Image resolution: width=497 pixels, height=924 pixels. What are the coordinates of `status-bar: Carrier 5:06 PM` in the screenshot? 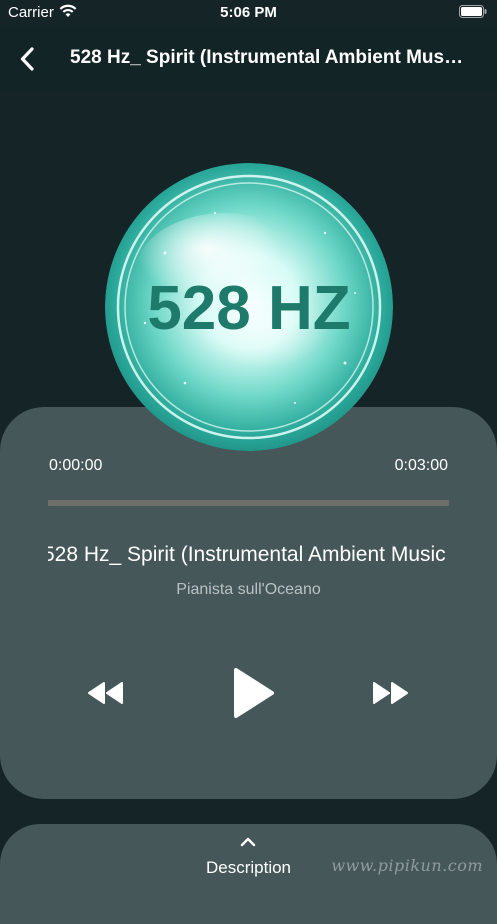 It's located at (248, 13).